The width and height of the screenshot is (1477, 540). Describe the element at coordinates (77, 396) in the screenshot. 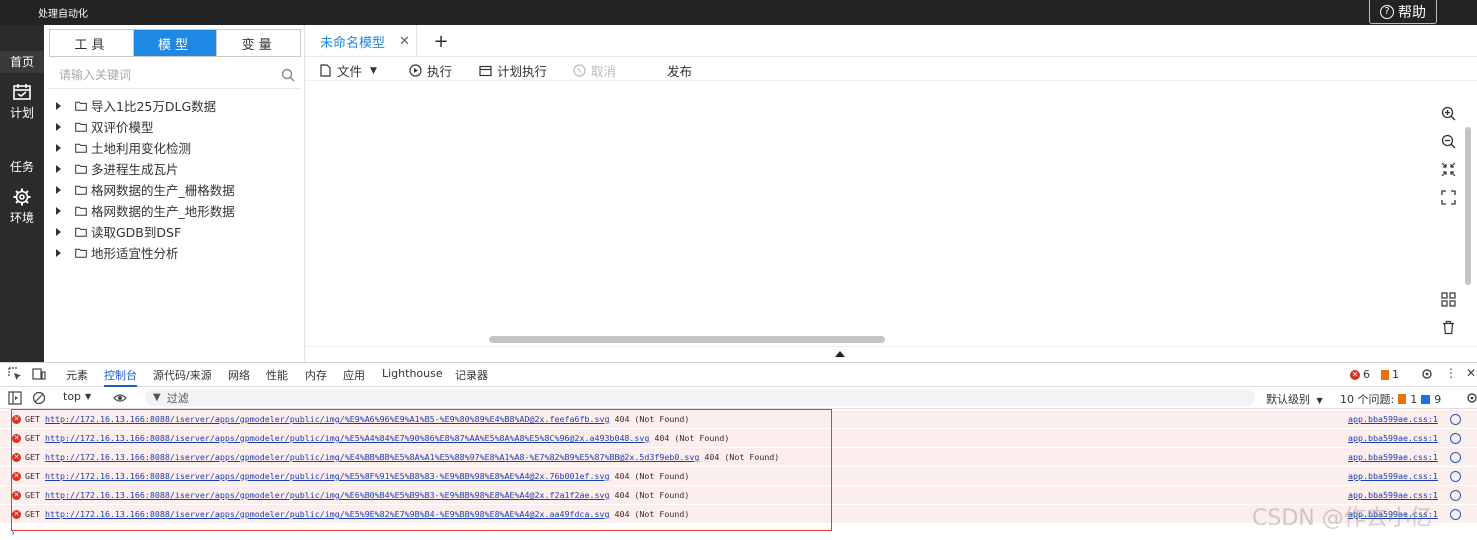

I see `context-selector: top ▼` at that location.